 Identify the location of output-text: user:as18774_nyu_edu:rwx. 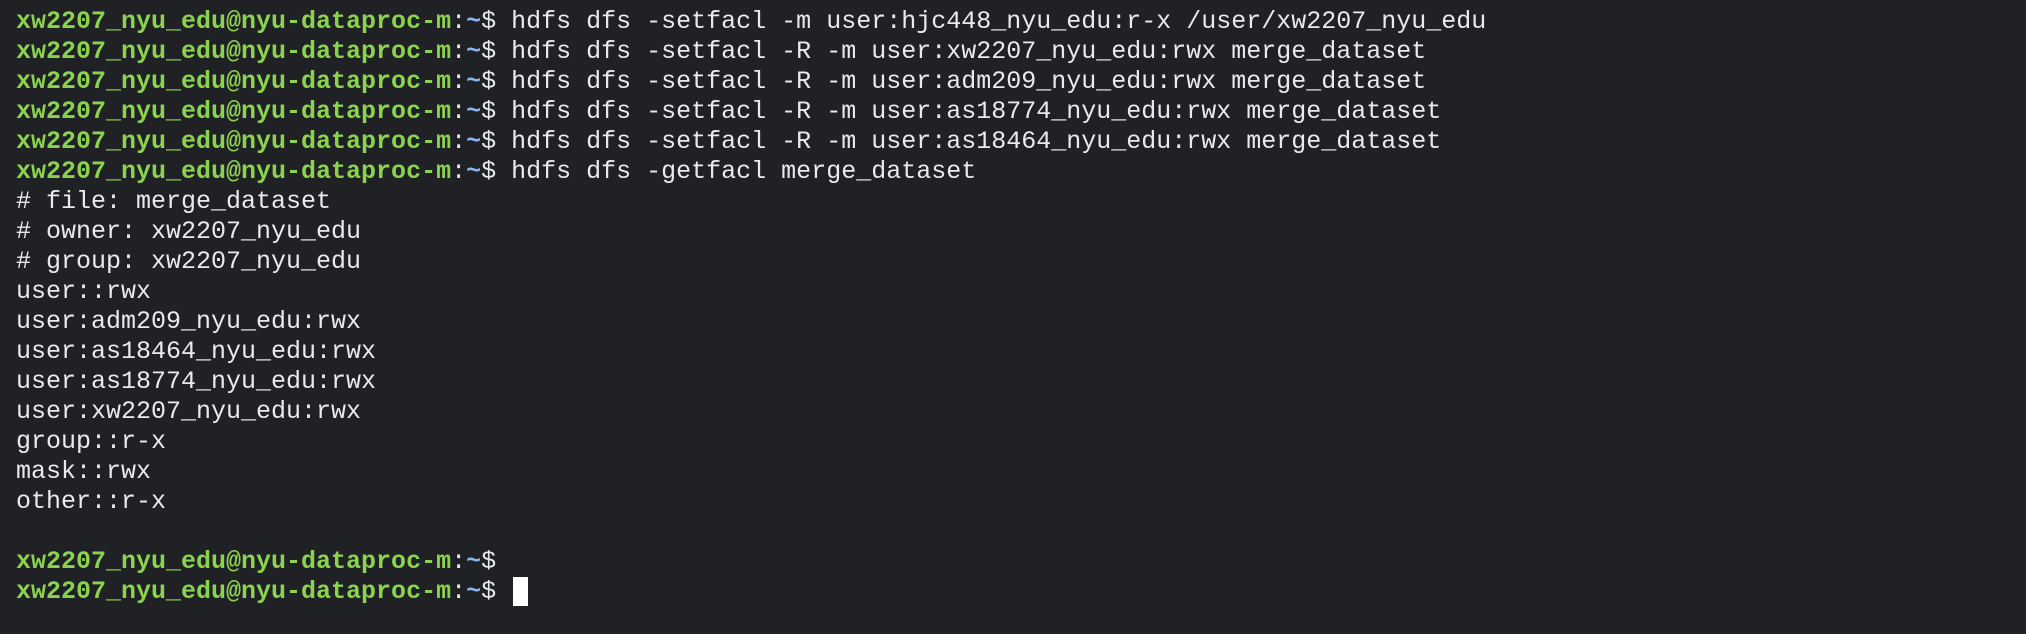
(196, 381).